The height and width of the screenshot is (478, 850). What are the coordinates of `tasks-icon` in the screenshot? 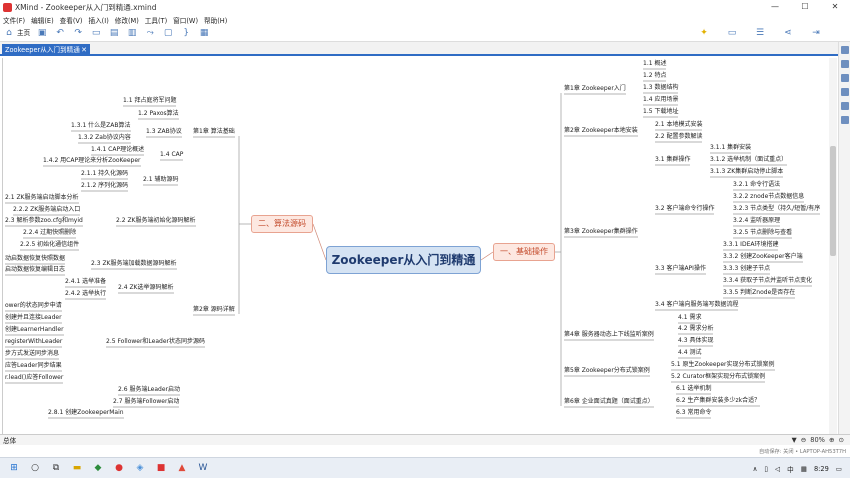 It's located at (845, 120).